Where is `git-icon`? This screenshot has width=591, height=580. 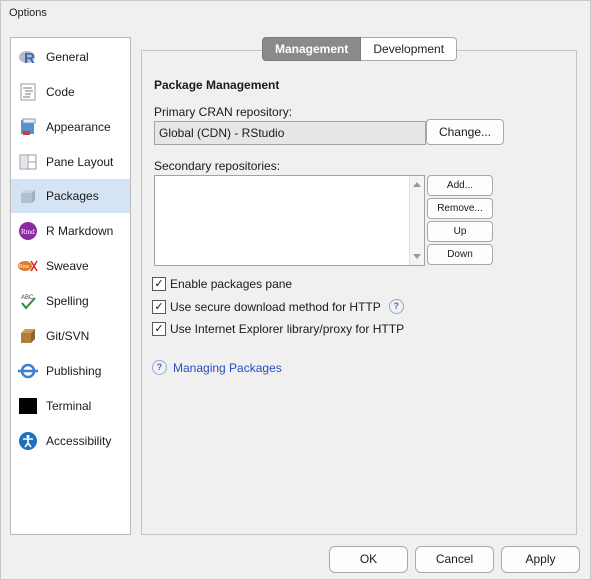
git-icon is located at coordinates (28, 336).